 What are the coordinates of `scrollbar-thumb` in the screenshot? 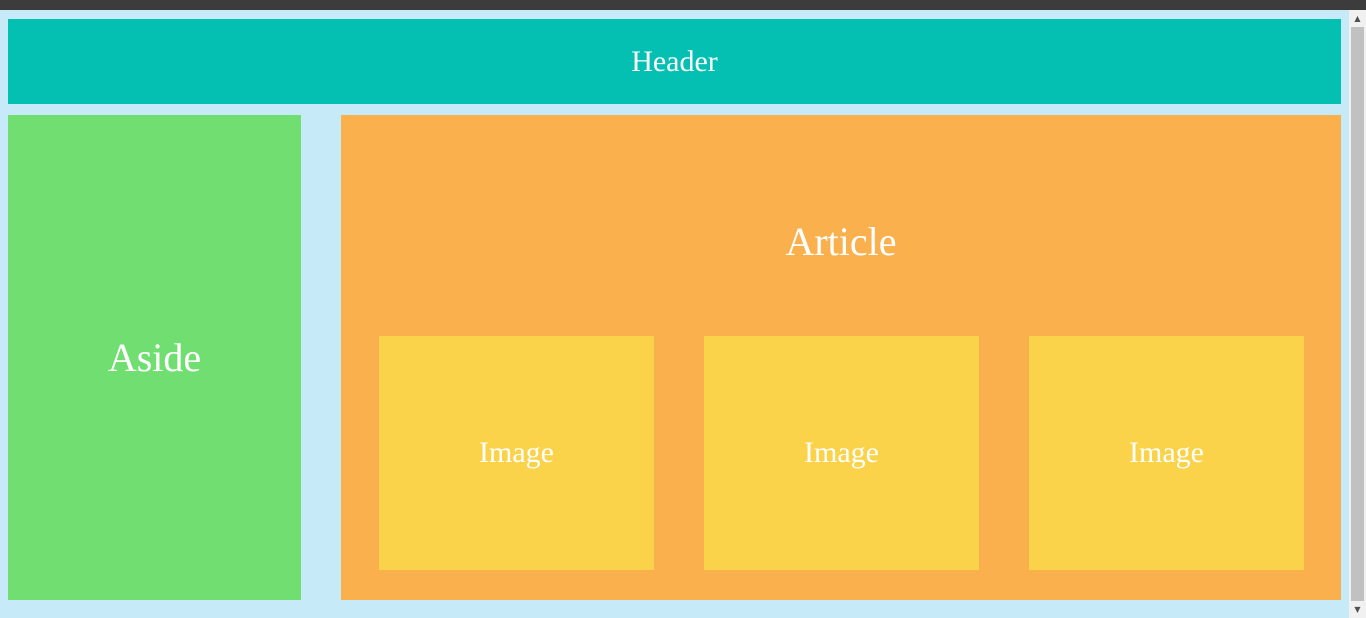 It's located at (1357, 314).